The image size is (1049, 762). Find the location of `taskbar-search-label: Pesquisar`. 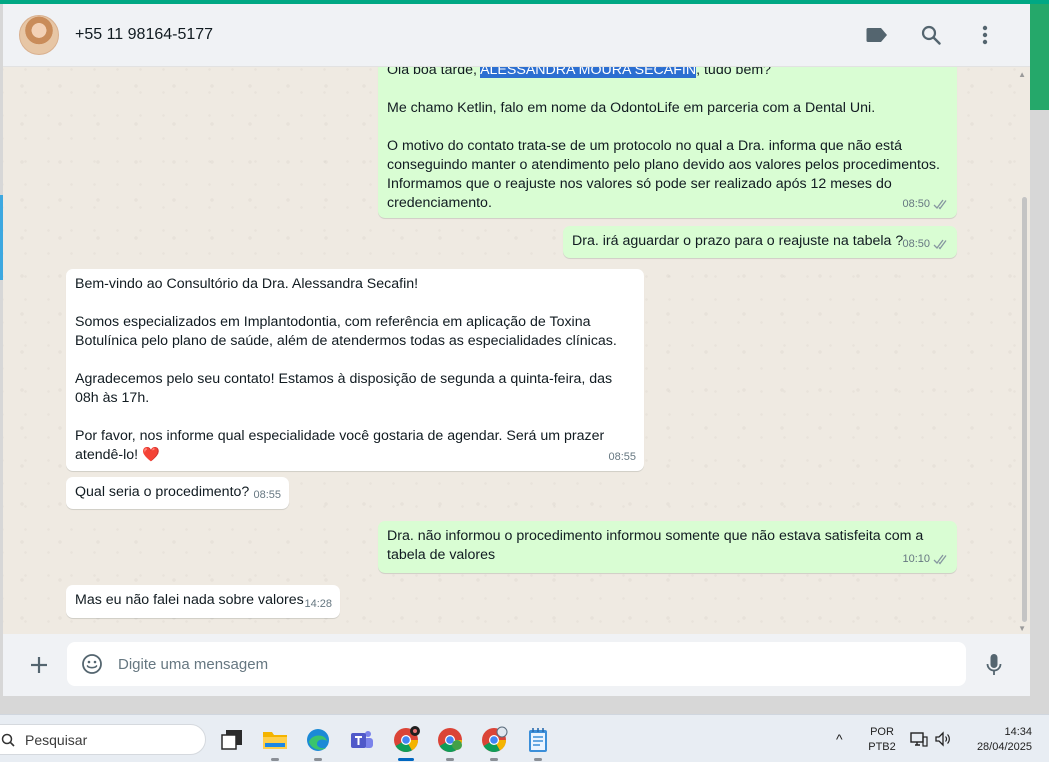

taskbar-search-label: Pesquisar is located at coordinates (56, 739).